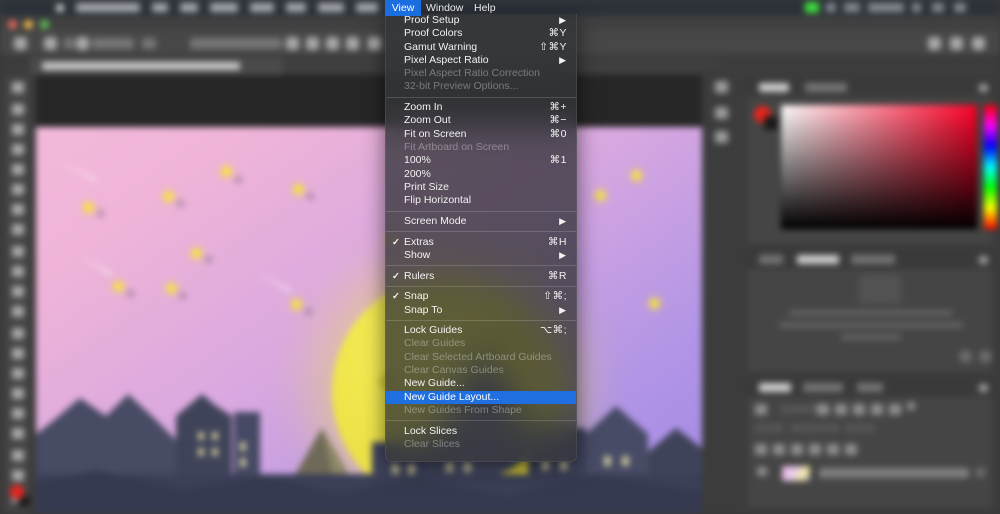 This screenshot has width=1000, height=514. I want to click on tab-swatches, so click(826, 87).